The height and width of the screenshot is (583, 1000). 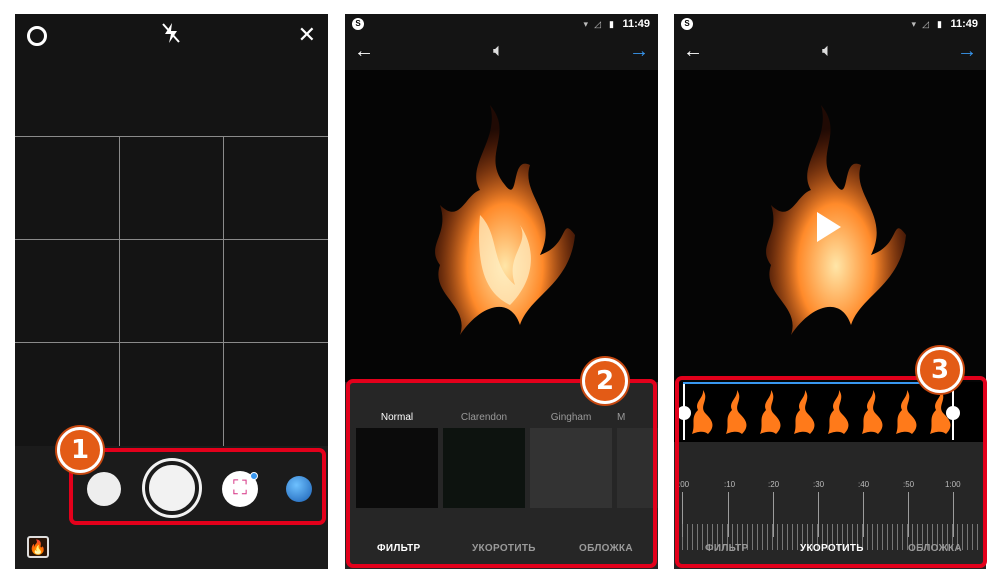 I want to click on fire-image, so click(x=505, y=220).